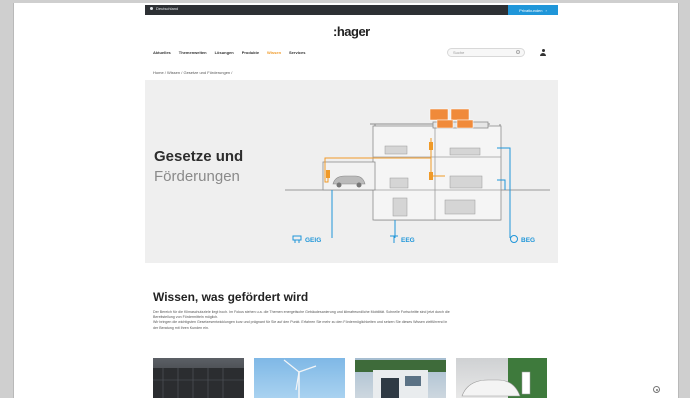 This screenshot has width=690, height=398. Describe the element at coordinates (459, 52) in the screenshot. I see `search-placeholder: Suche` at that location.